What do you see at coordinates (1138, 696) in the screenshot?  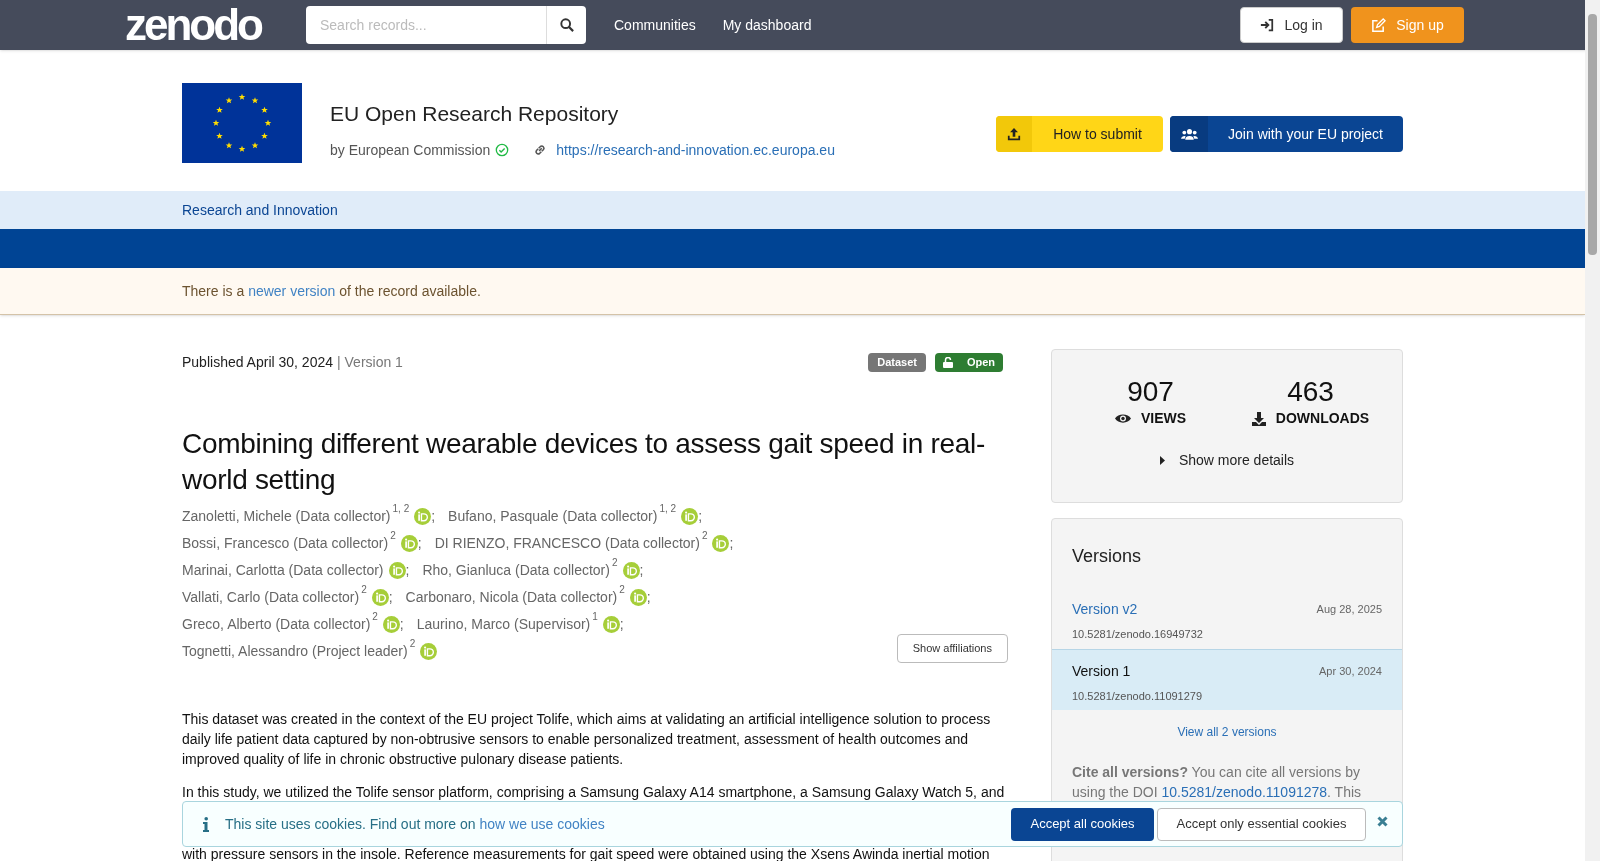 I see `version-doi: 10.5281/zenodo.11091279` at bounding box center [1138, 696].